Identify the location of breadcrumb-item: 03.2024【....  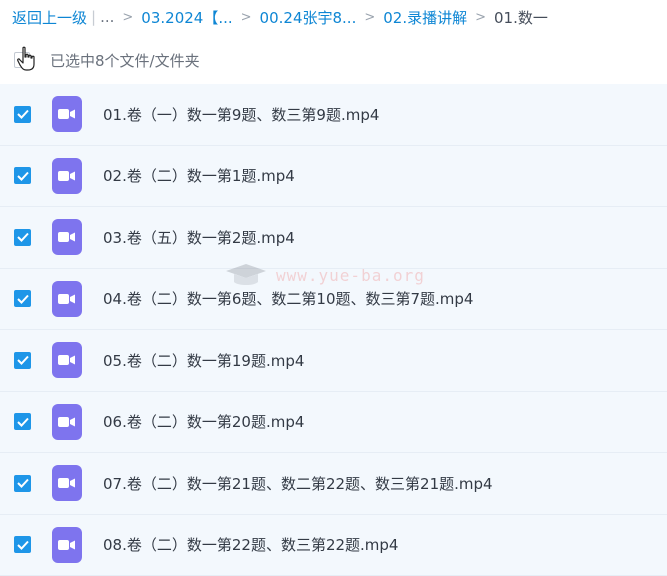
(186, 17).